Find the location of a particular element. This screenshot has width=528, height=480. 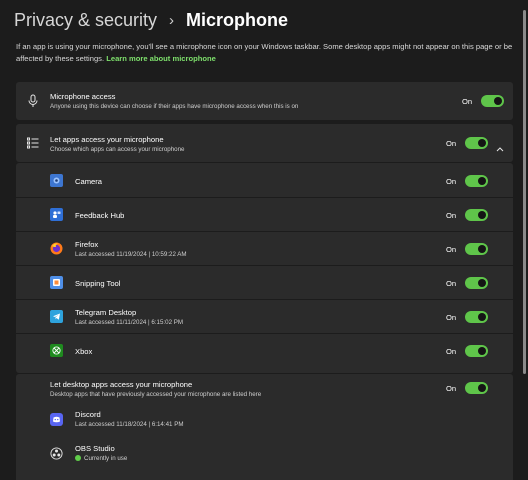

desktop-apps-title: Let desktop apps access your microphone is located at coordinates (121, 384).